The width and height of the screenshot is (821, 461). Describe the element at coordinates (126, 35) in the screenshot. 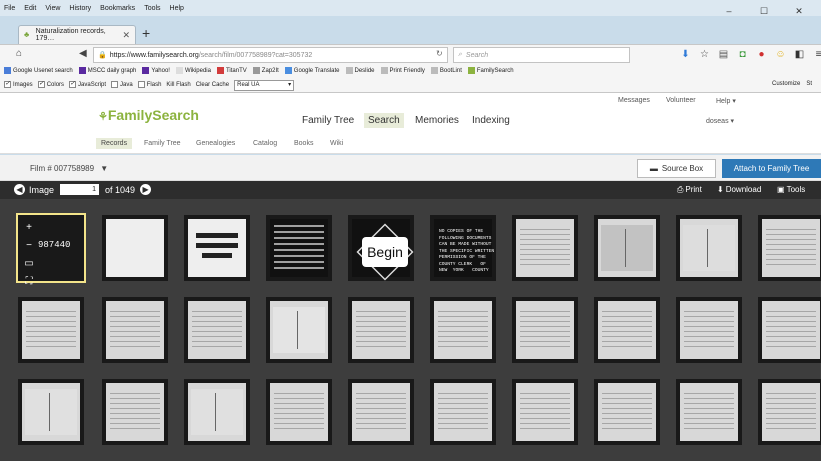

I see `tab-close-icon: ✕` at that location.